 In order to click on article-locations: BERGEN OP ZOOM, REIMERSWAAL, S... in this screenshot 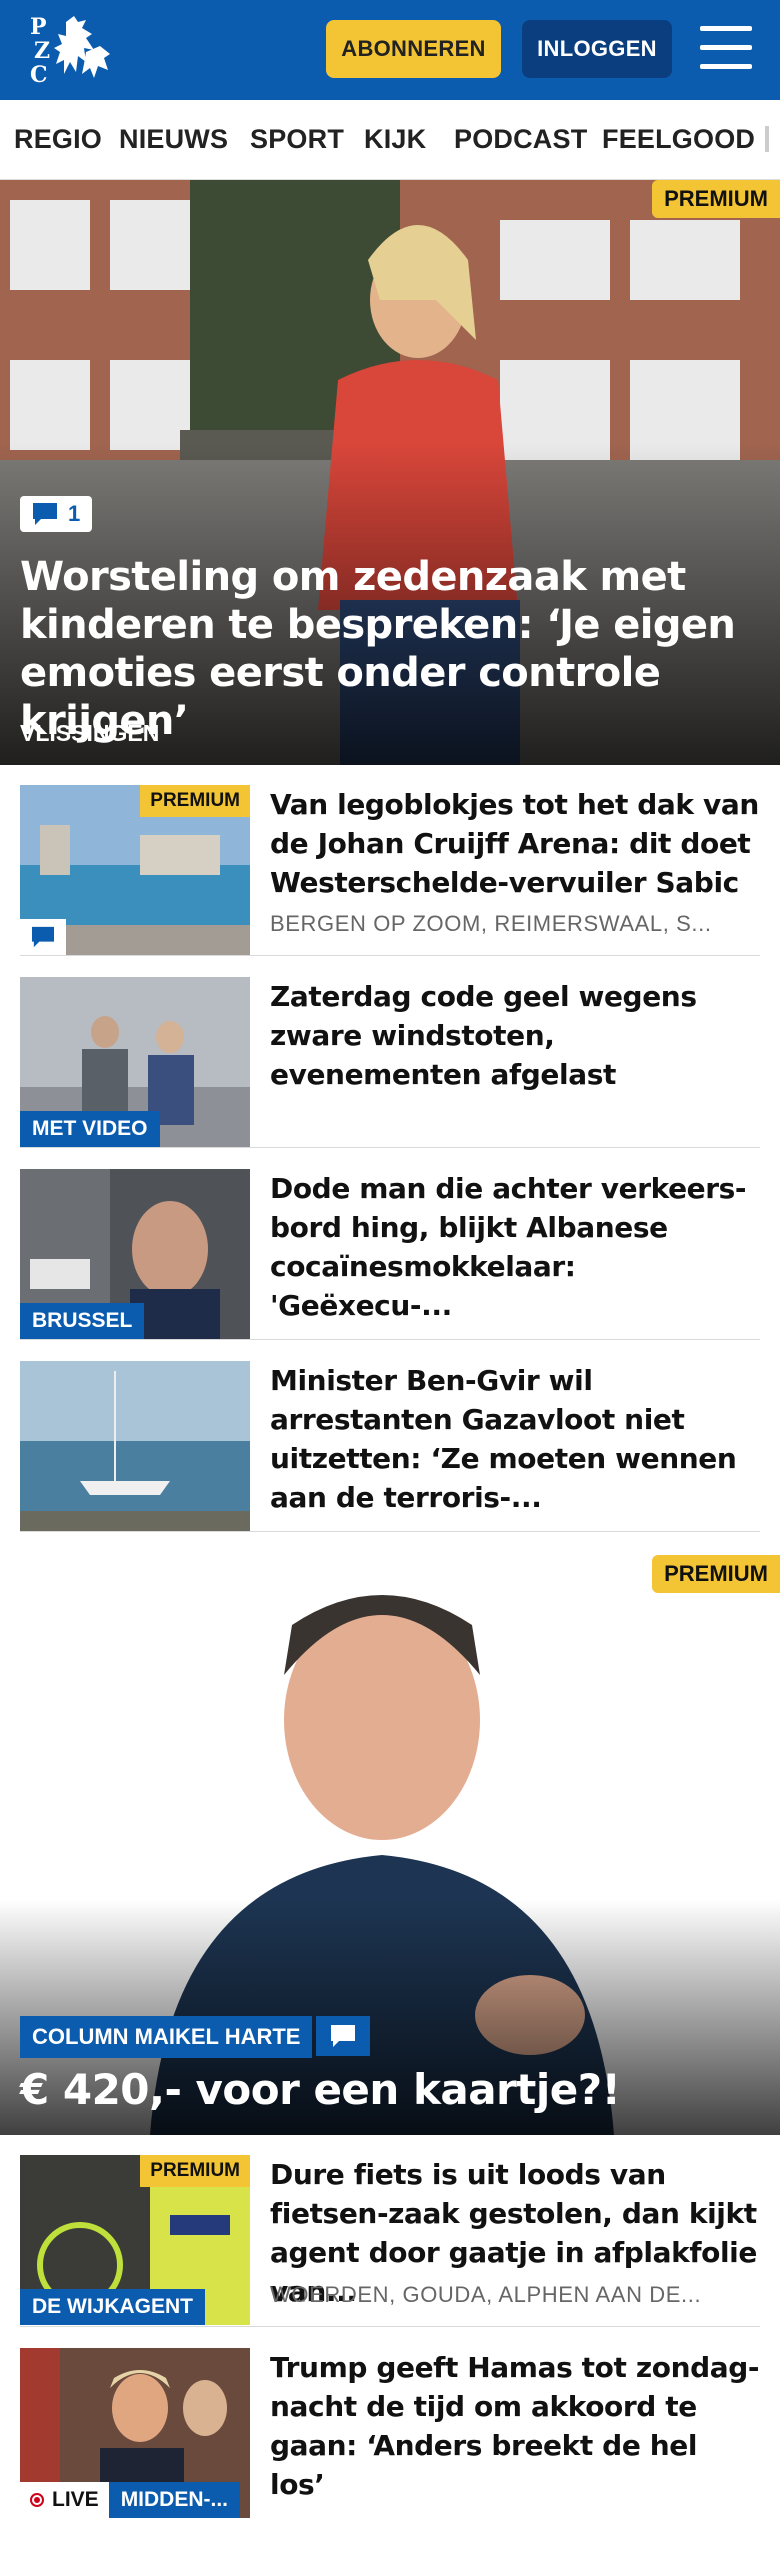, I will do `click(491, 923)`.